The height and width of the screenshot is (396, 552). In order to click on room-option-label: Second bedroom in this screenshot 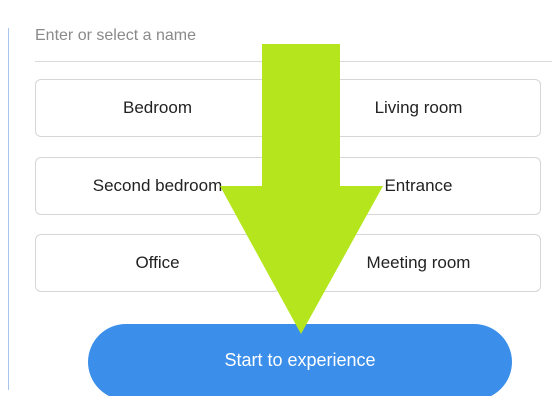, I will do `click(157, 185)`.